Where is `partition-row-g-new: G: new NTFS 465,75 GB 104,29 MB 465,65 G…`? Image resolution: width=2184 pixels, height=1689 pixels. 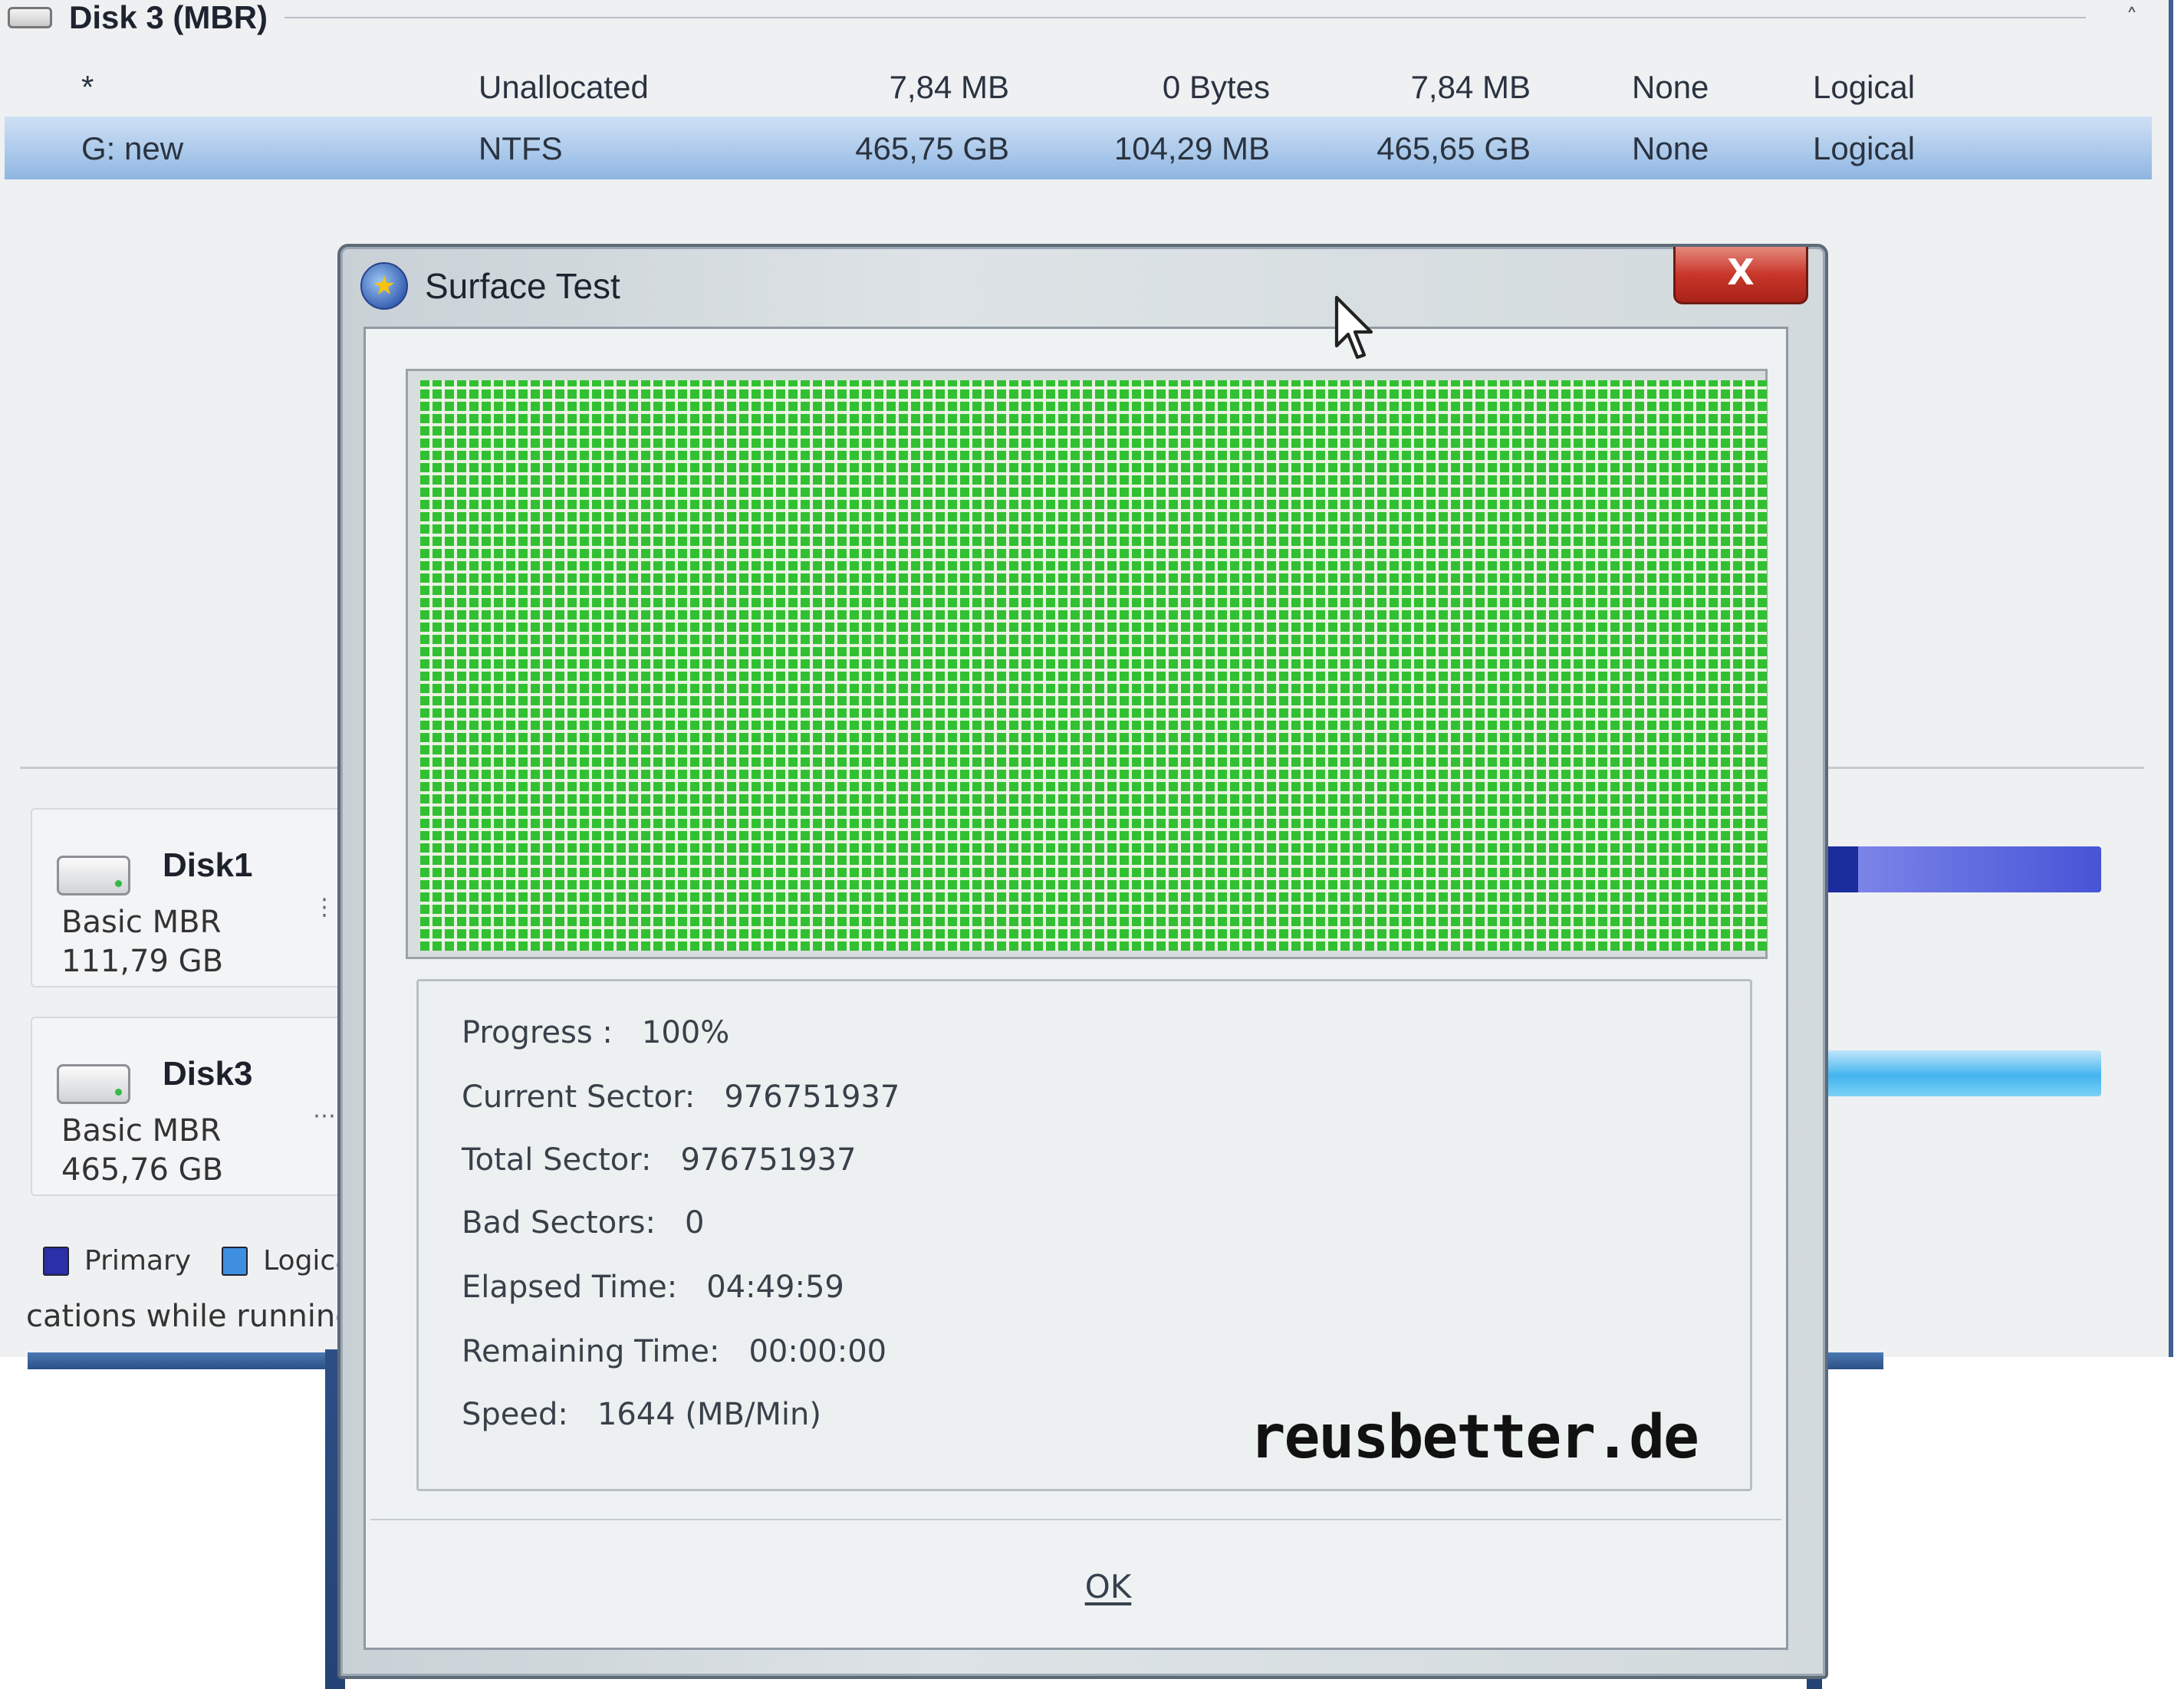
partition-row-g-new: G: new NTFS 465,75 GB 104,29 MB 465,65 G… is located at coordinates (1078, 148).